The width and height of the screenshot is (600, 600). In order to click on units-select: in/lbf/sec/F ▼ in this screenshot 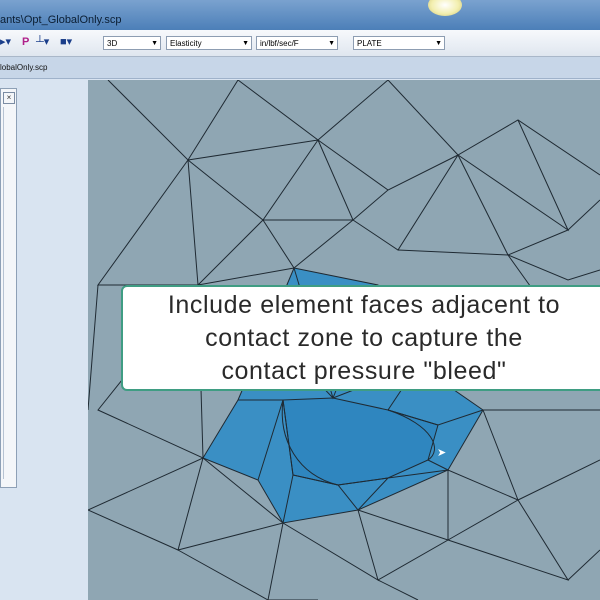, I will do `click(297, 43)`.